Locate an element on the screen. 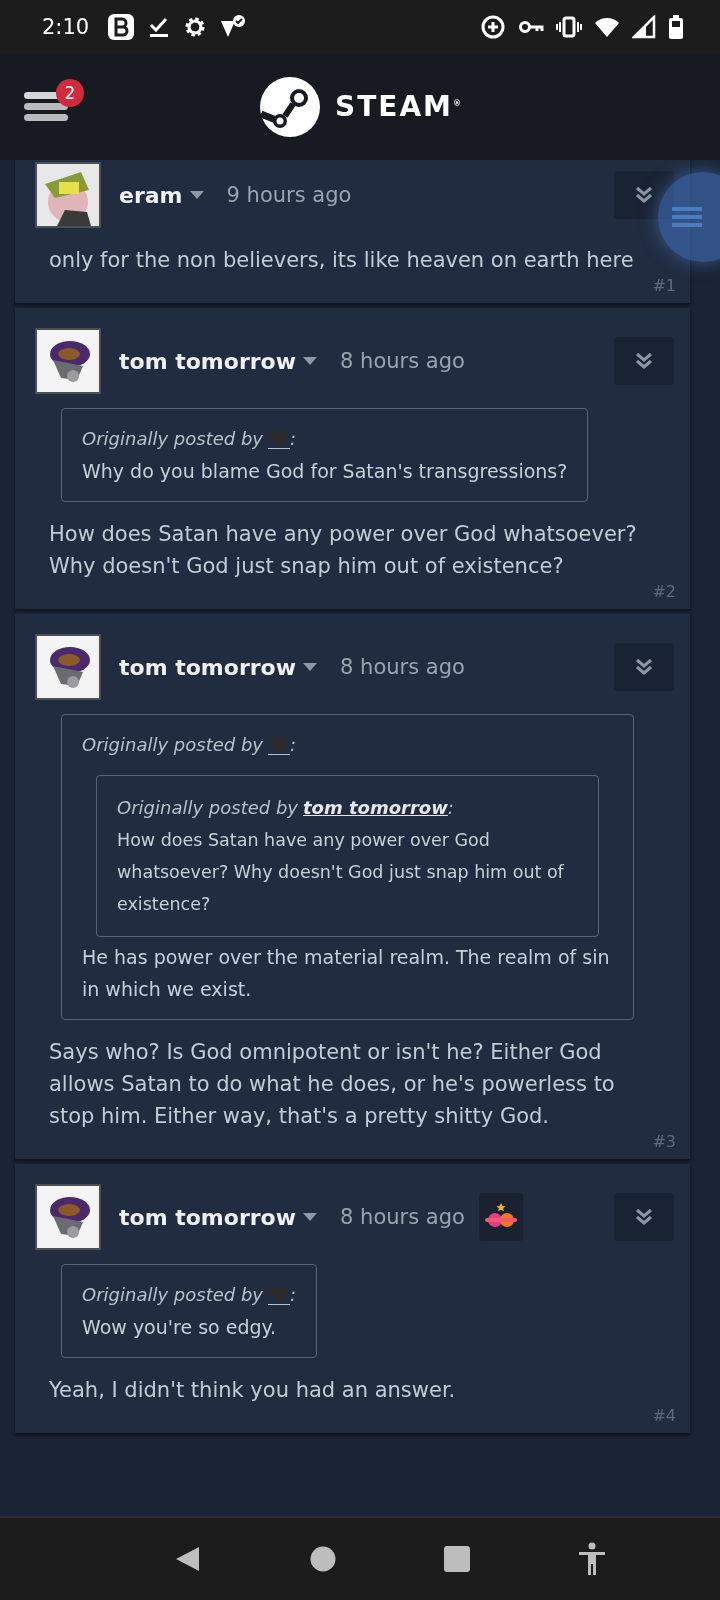 Image resolution: width=720 pixels, height=1600 pixels. notification-badge: 2 is located at coordinates (70, 93).